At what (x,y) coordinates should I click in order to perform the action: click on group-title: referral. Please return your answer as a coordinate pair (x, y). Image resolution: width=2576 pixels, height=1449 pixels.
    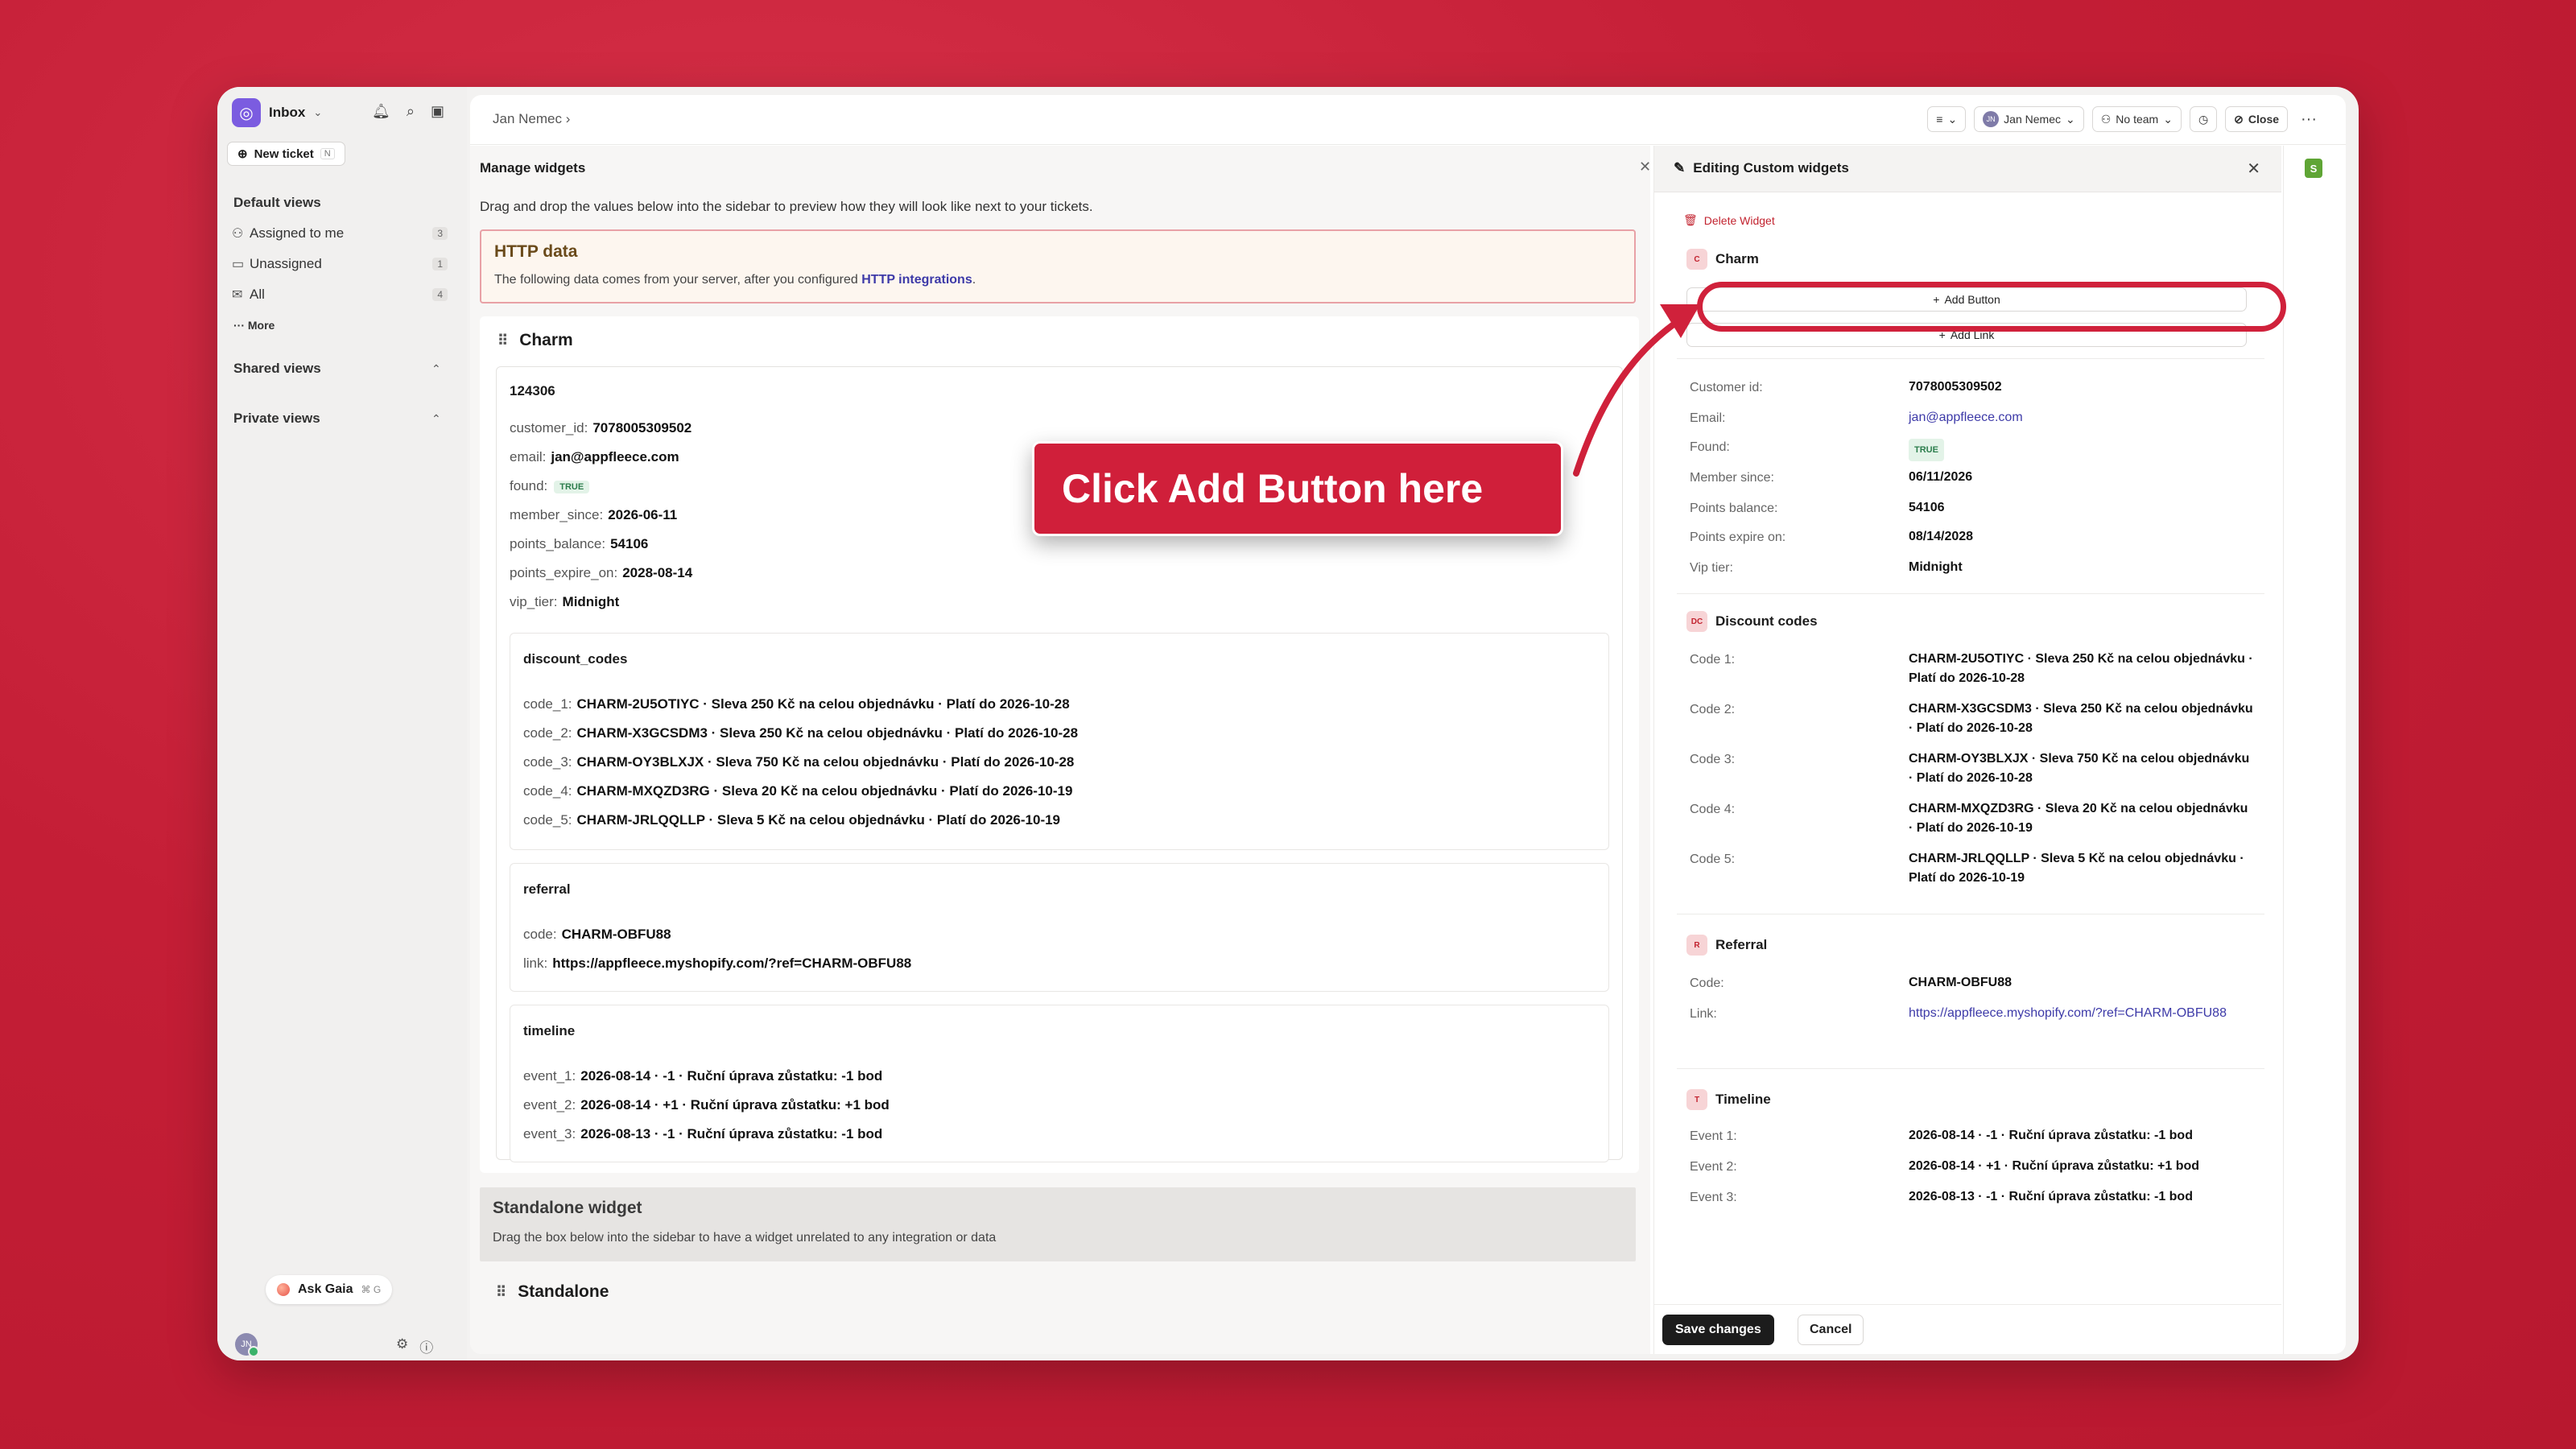
    Looking at the image, I should click on (547, 889).